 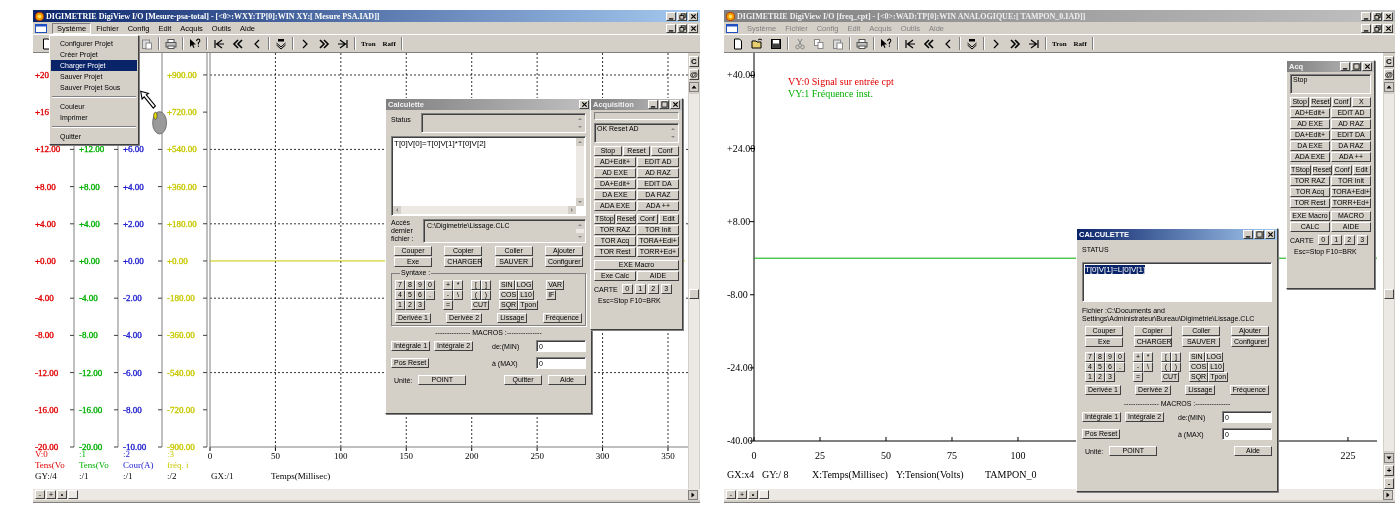 What do you see at coordinates (668, 456) in the screenshot?
I see `x-tick-label: 350` at bounding box center [668, 456].